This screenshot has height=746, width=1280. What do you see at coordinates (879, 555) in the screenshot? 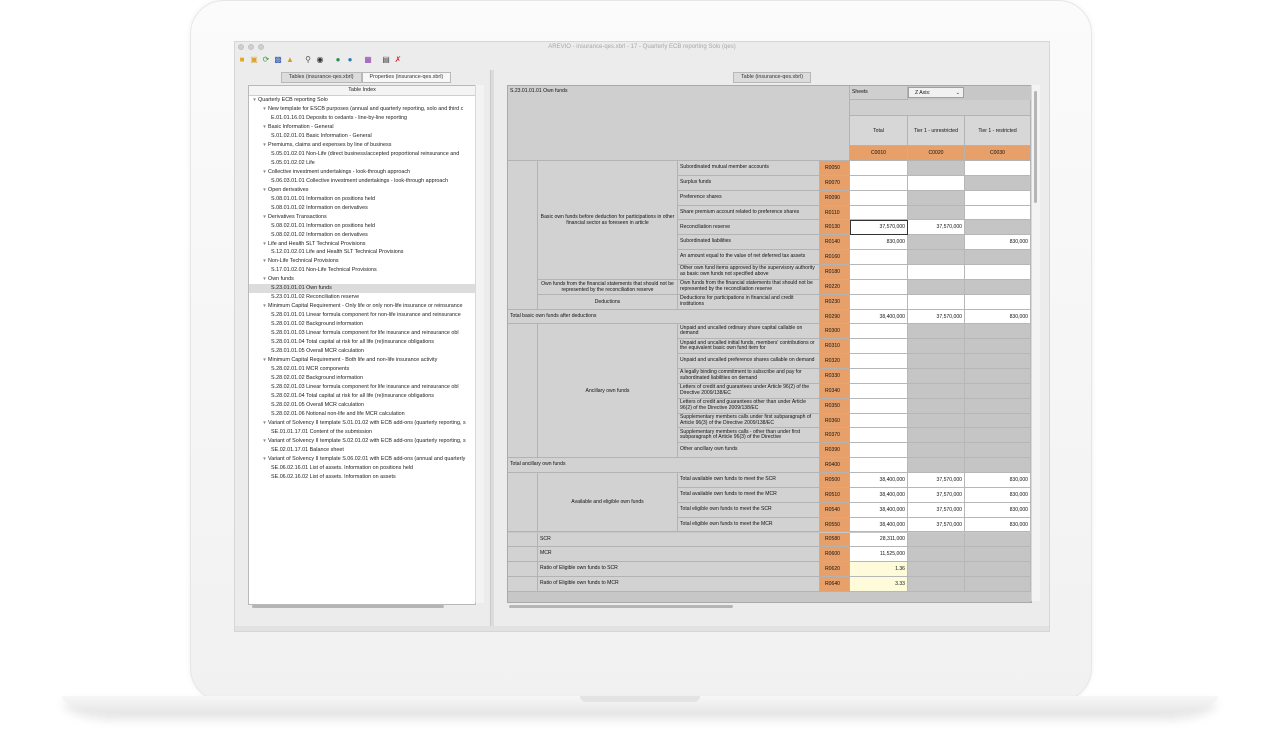
I see `value-cell: 11,525,000` at bounding box center [879, 555].